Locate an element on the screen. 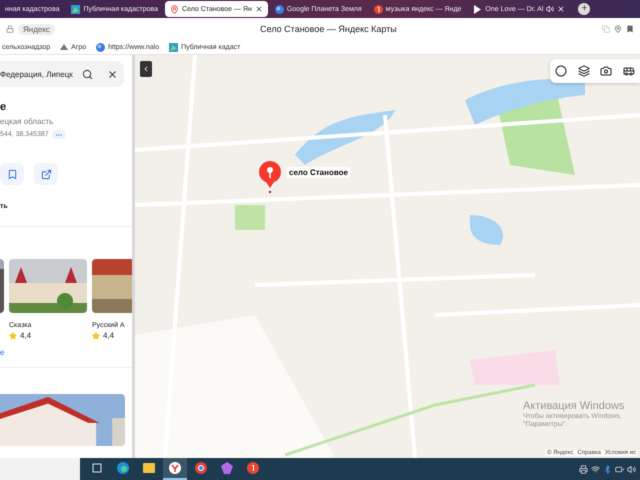 This screenshot has width=640, height=480. bookmark-button is located at coordinates (12, 174).